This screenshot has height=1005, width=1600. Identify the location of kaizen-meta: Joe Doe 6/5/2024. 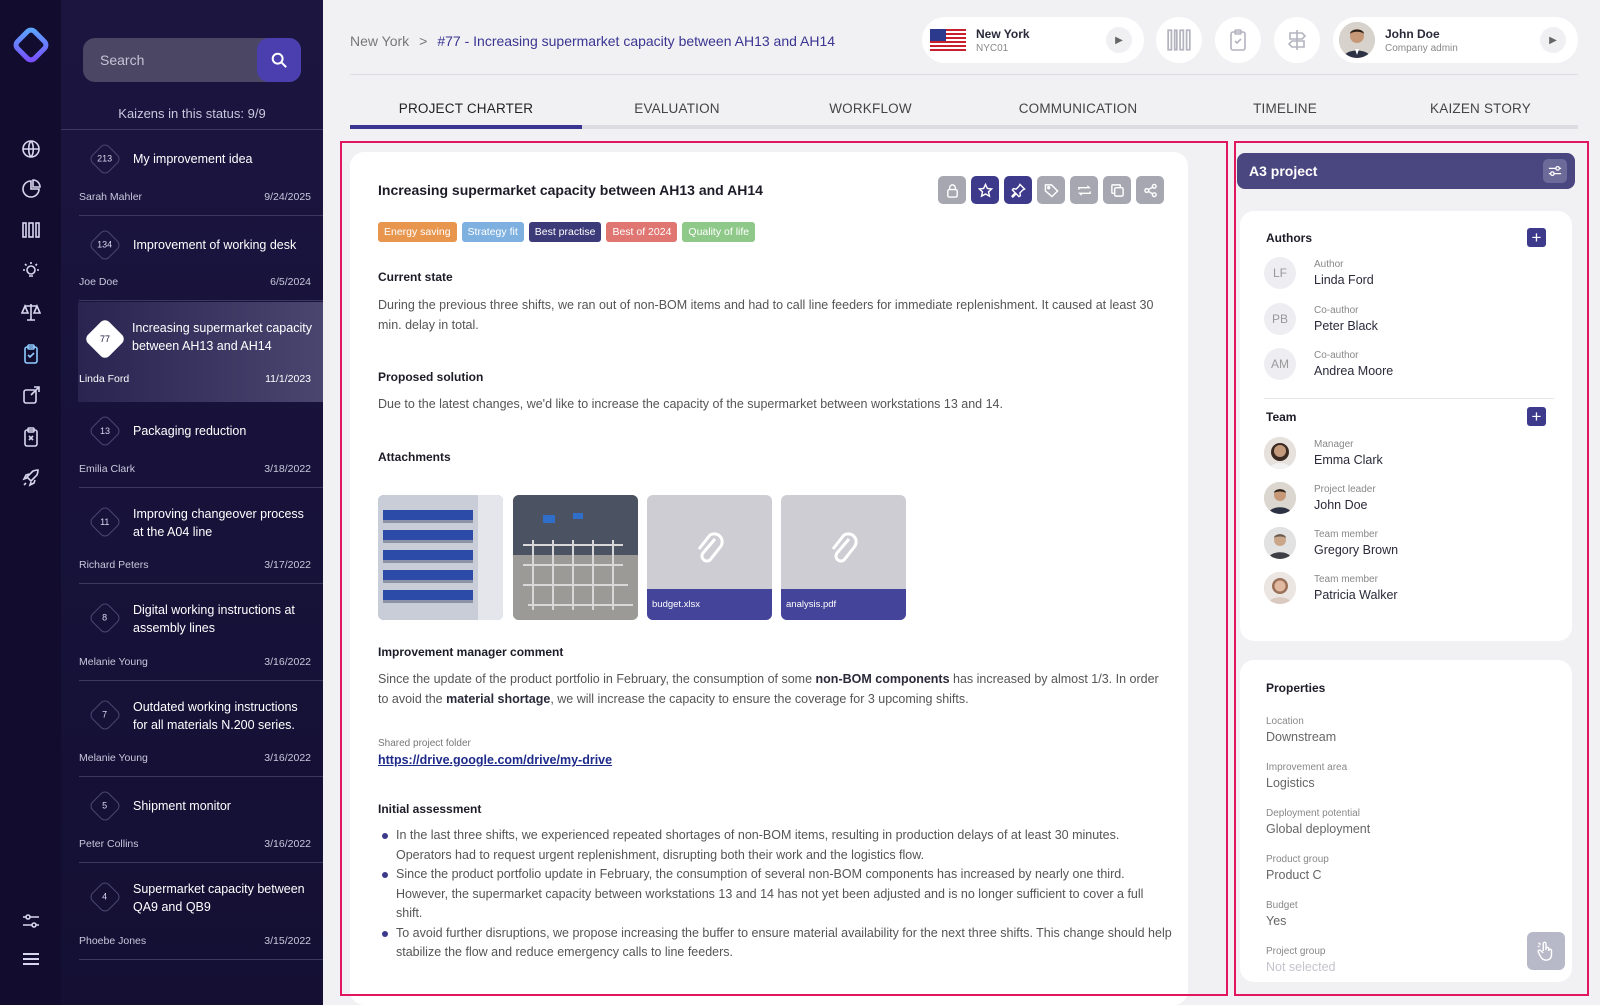
(195, 282).